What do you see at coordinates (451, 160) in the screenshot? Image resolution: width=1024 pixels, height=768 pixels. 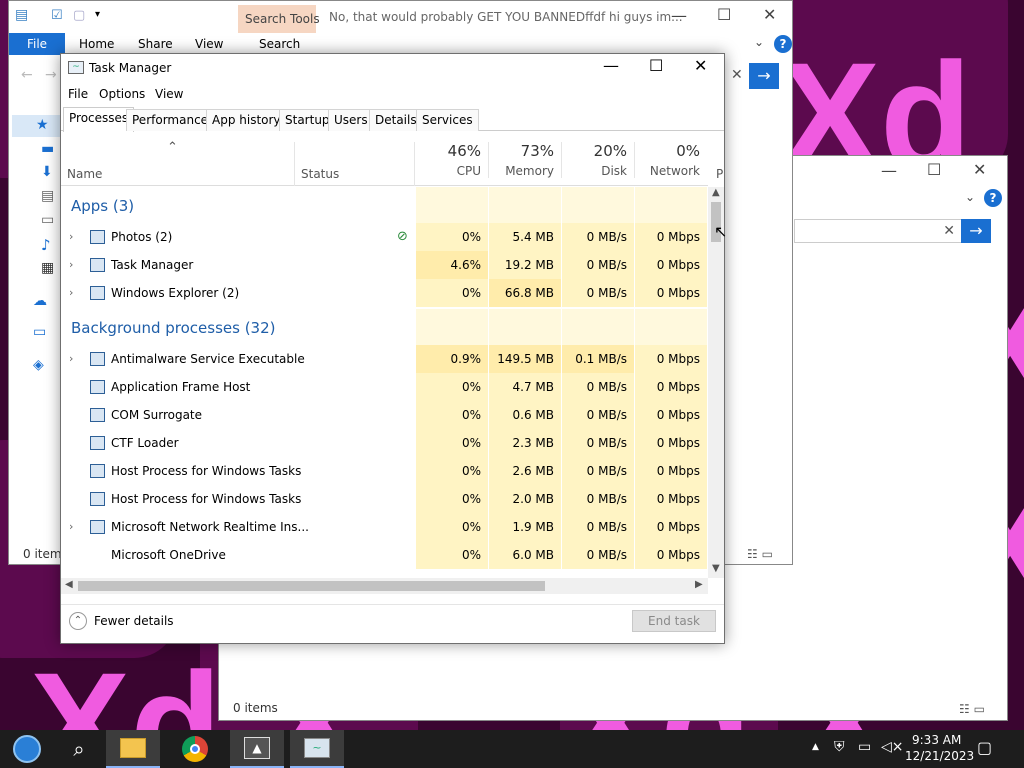 I see `col-cpu: 46% CPU` at bounding box center [451, 160].